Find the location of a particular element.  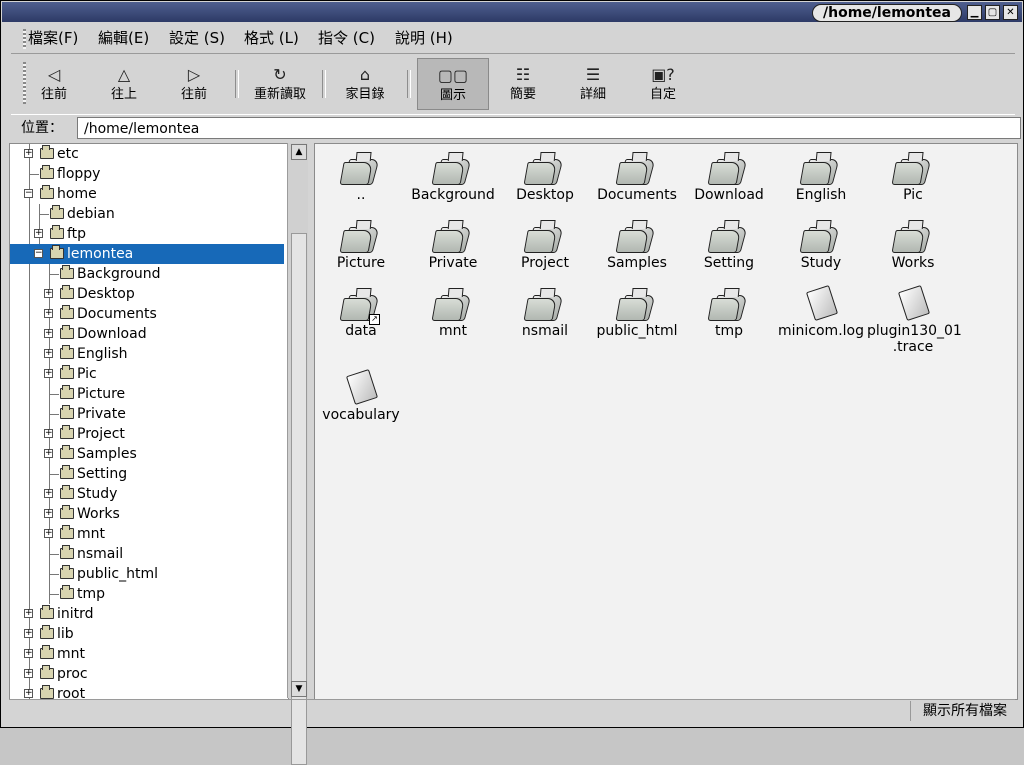

tree-row: Background is located at coordinates (147, 274).